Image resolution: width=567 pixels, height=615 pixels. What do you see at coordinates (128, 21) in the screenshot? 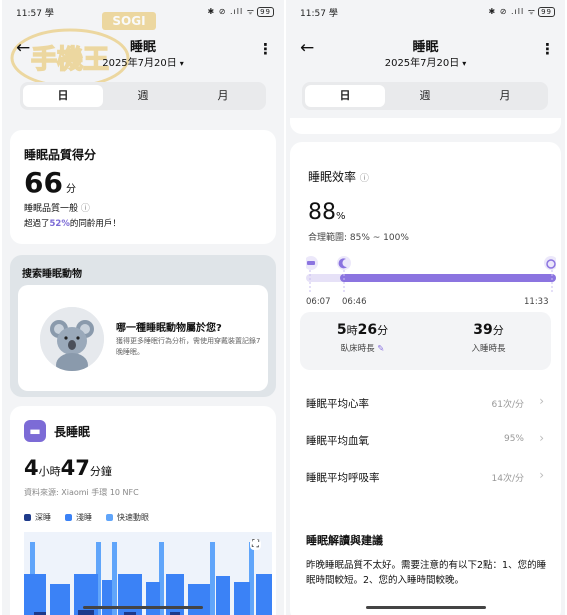
I see `svg-text: SOGI` at bounding box center [128, 21].